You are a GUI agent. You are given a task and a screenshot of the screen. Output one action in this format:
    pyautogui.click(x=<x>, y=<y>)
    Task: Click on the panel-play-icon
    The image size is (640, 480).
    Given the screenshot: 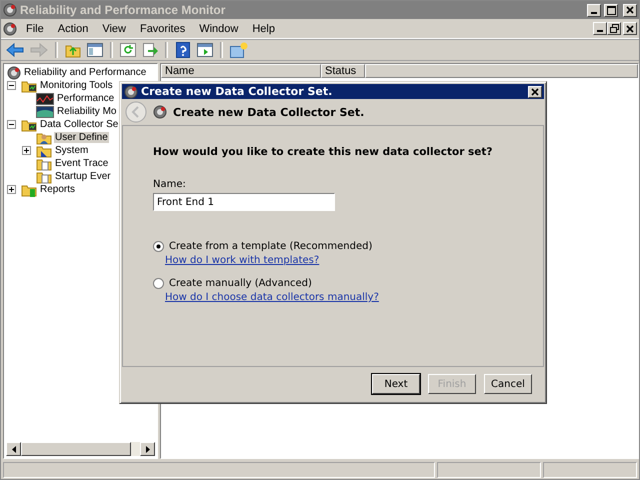 What is the action you would take?
    pyautogui.click(x=205, y=50)
    